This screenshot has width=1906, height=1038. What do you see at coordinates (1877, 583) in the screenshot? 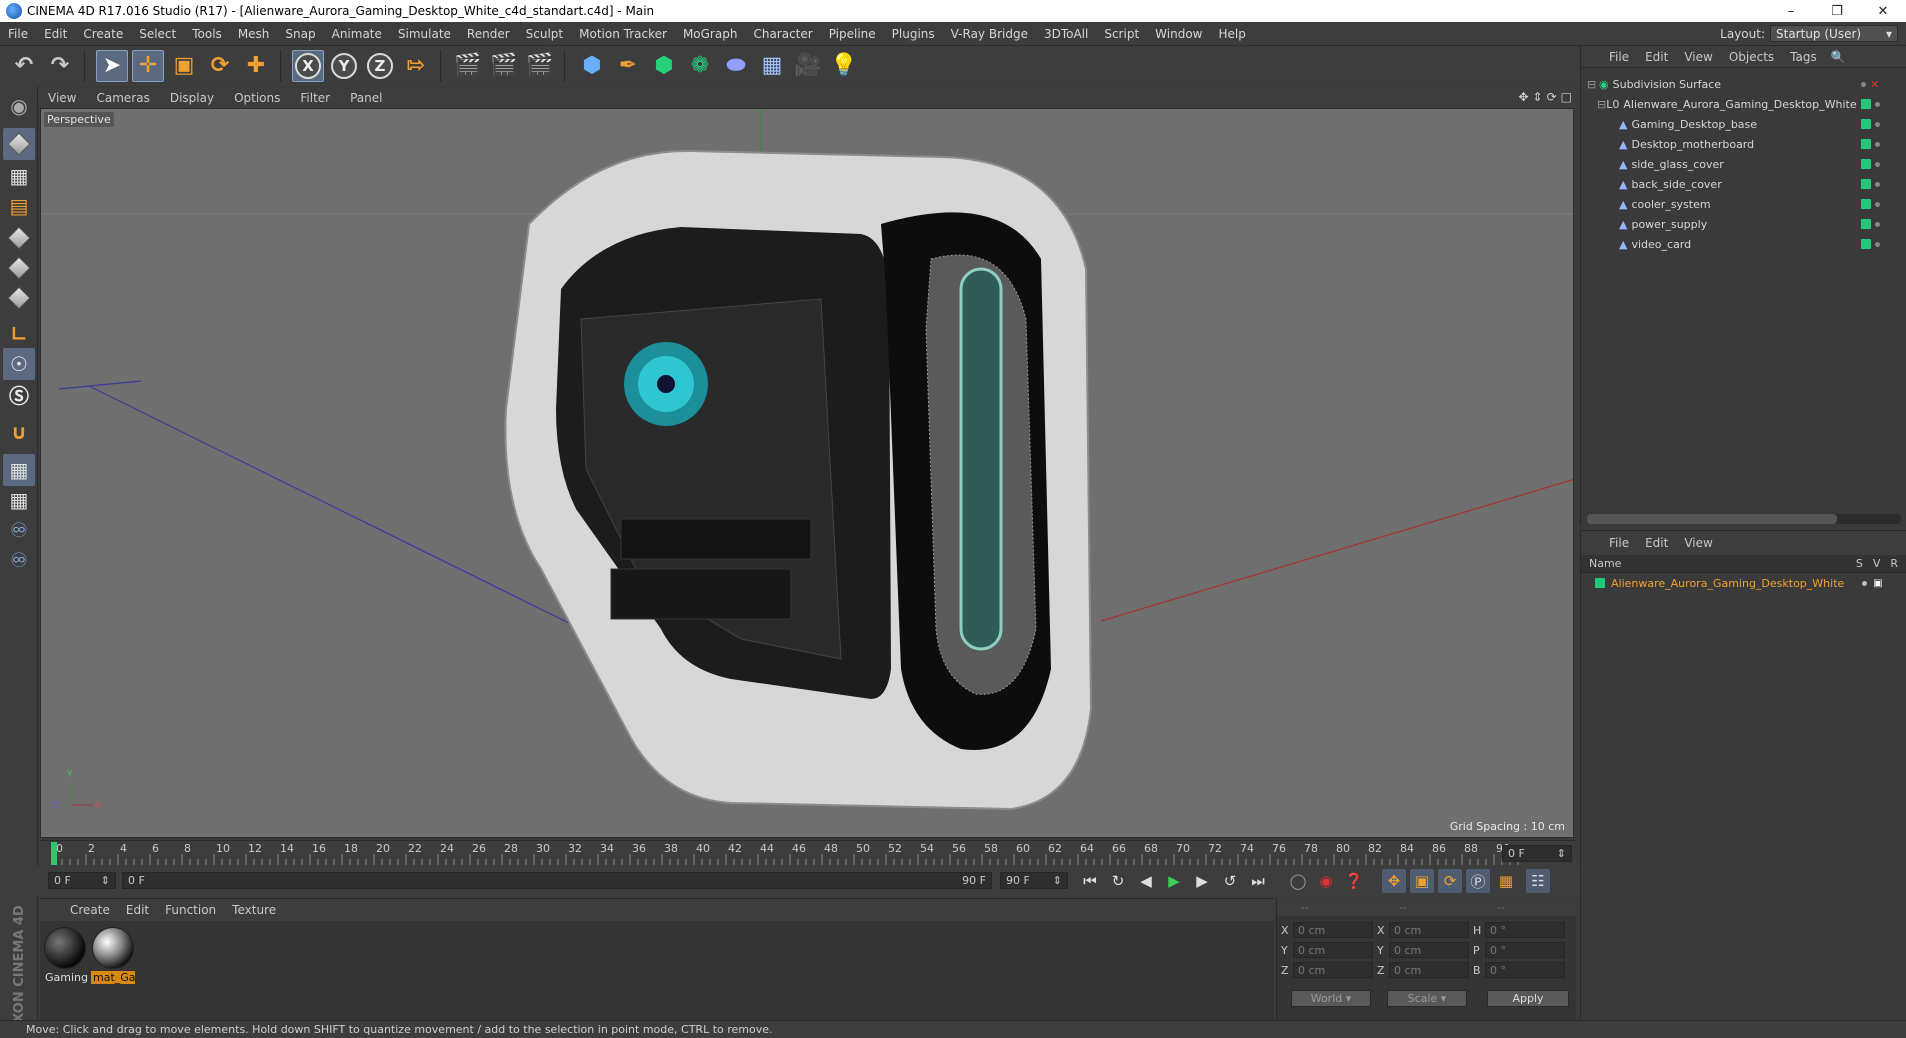
I see `view-monitor-icon: ▣` at bounding box center [1877, 583].